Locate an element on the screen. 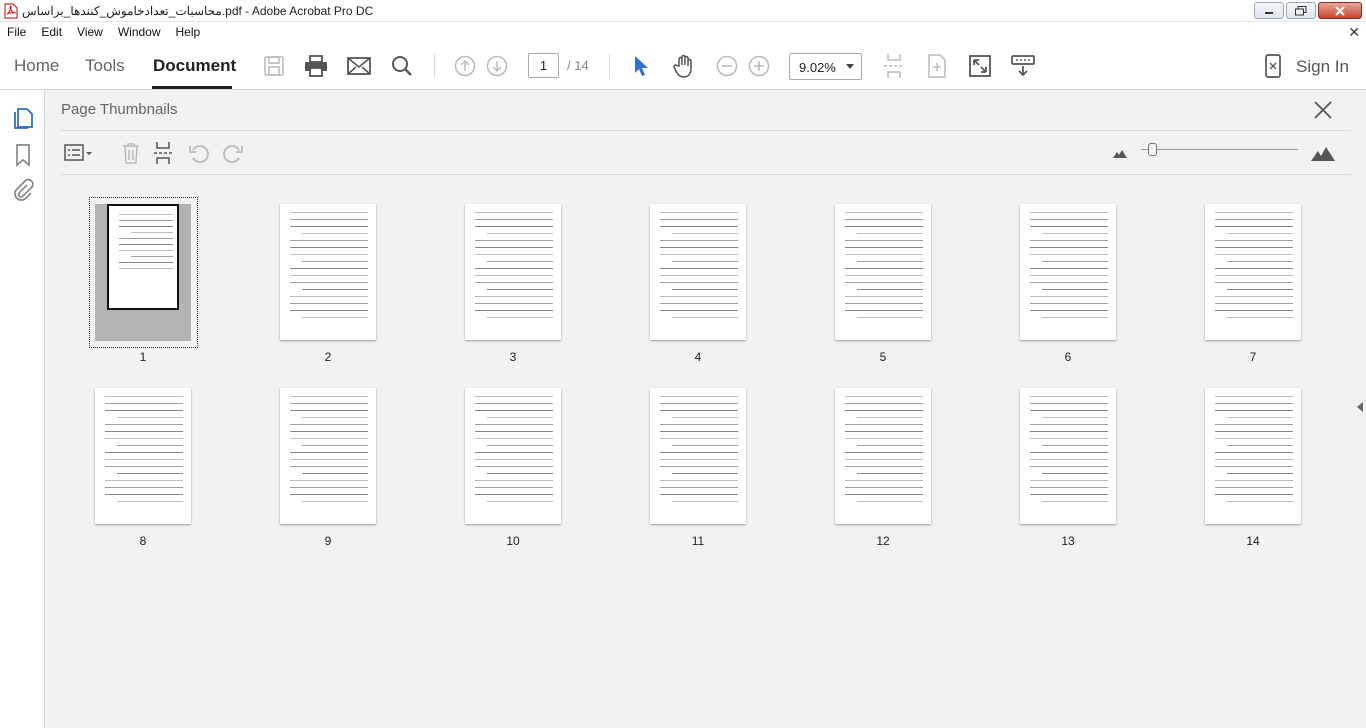  rotate-right-button is located at coordinates (233, 153).